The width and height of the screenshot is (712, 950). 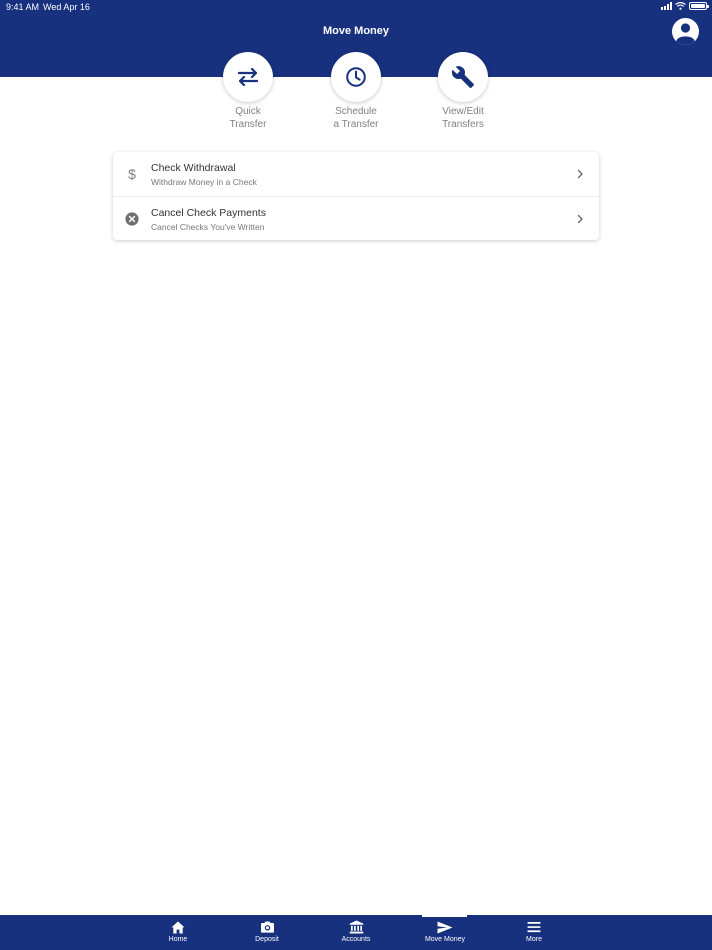 I want to click on cancel-check-payments-subtitle: Cancel Checks You've Written, so click(x=208, y=227).